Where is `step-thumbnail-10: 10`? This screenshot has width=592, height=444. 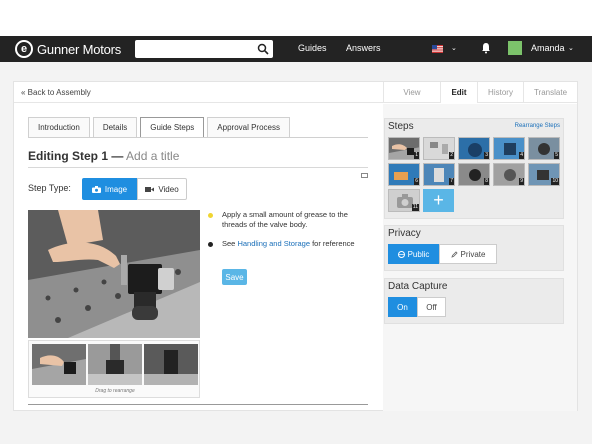
step-thumbnail-10: 10 is located at coordinates (544, 174).